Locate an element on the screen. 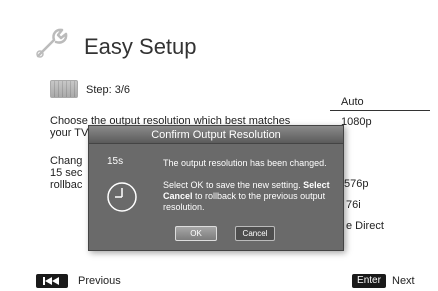 The width and height of the screenshot is (438, 291). option-576i: 76i is located at coordinates (353, 205).